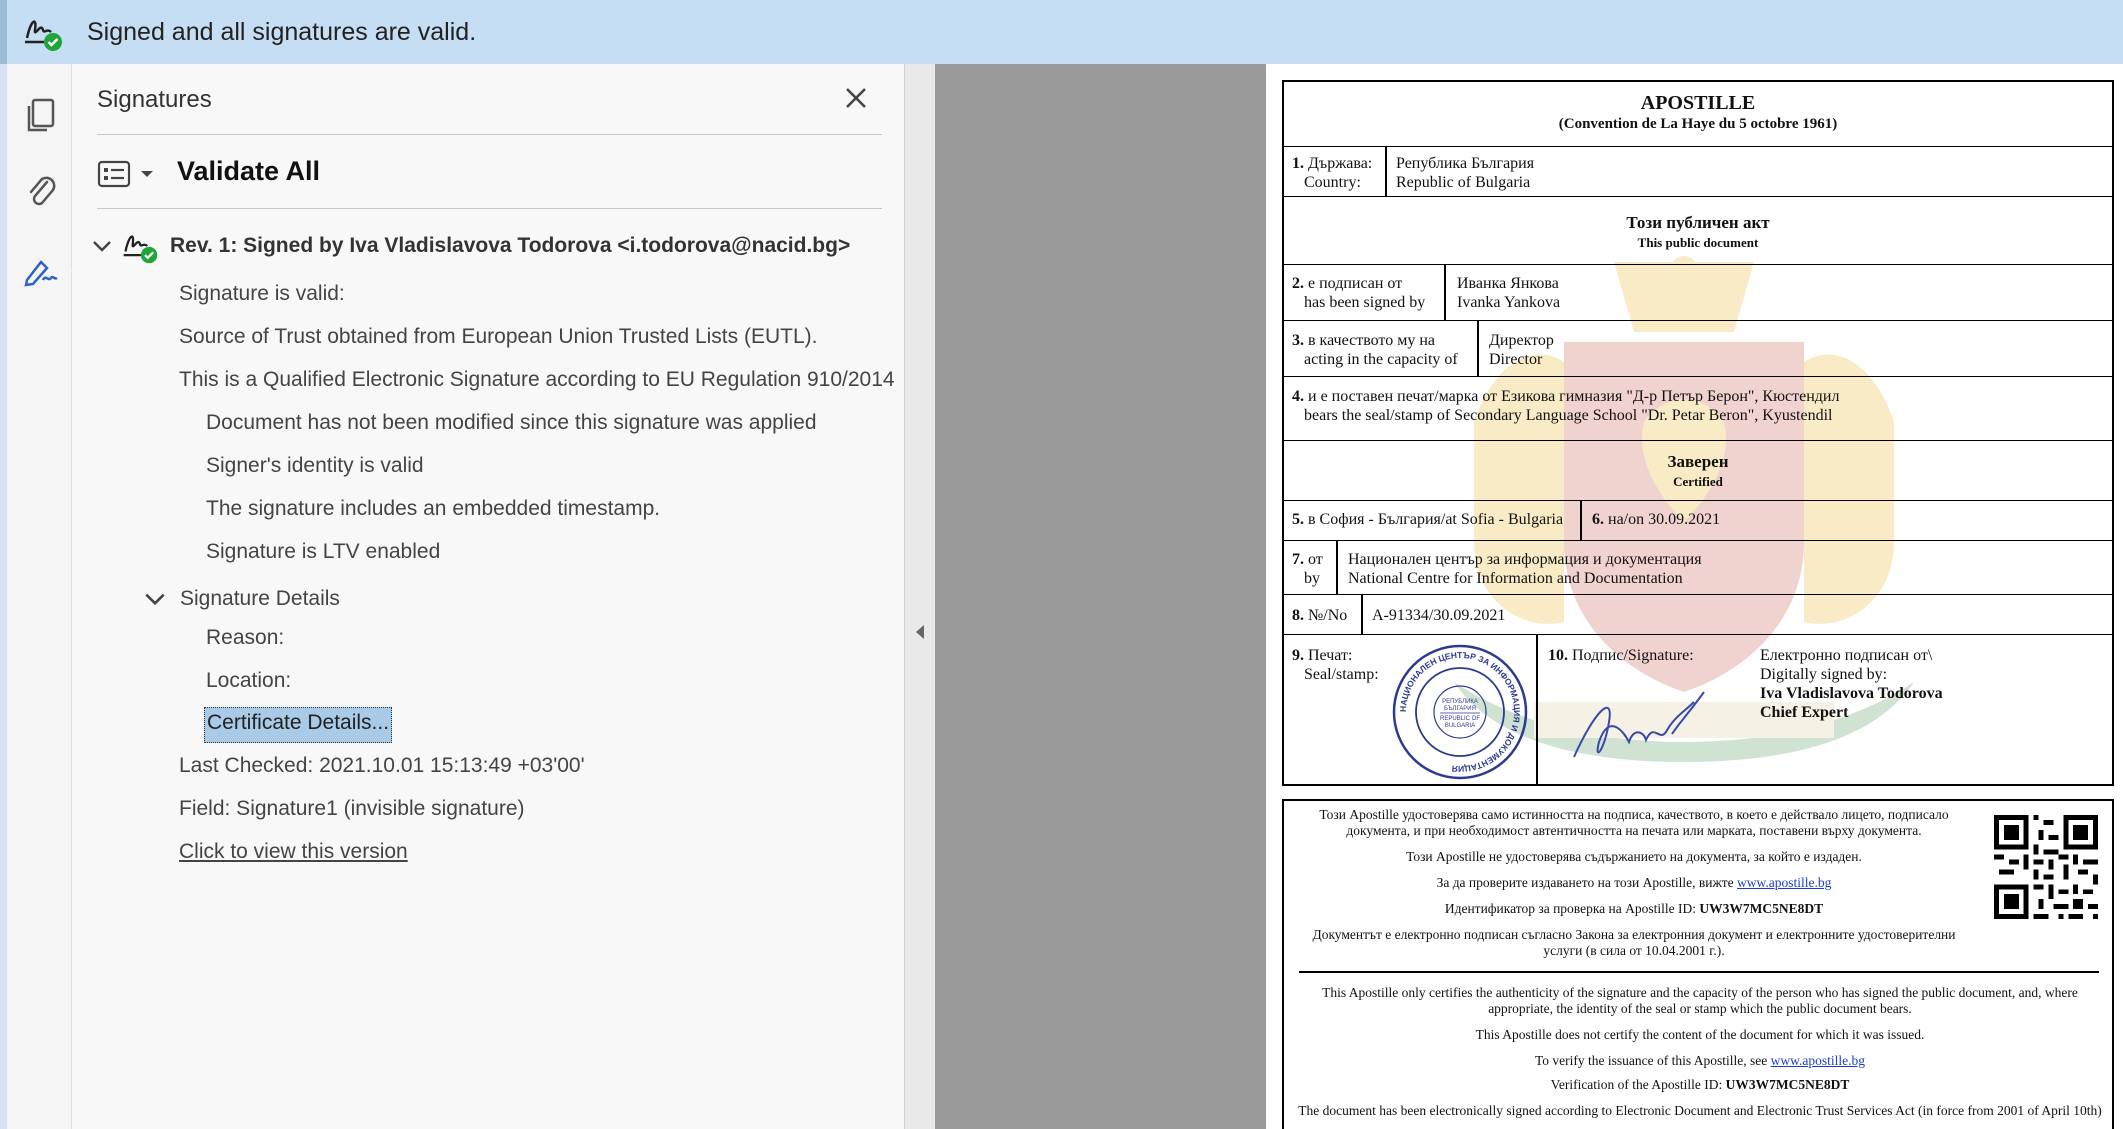 This screenshot has width=2123, height=1129. Describe the element at coordinates (147, 174) in the screenshot. I see `caret-down-icon` at that location.